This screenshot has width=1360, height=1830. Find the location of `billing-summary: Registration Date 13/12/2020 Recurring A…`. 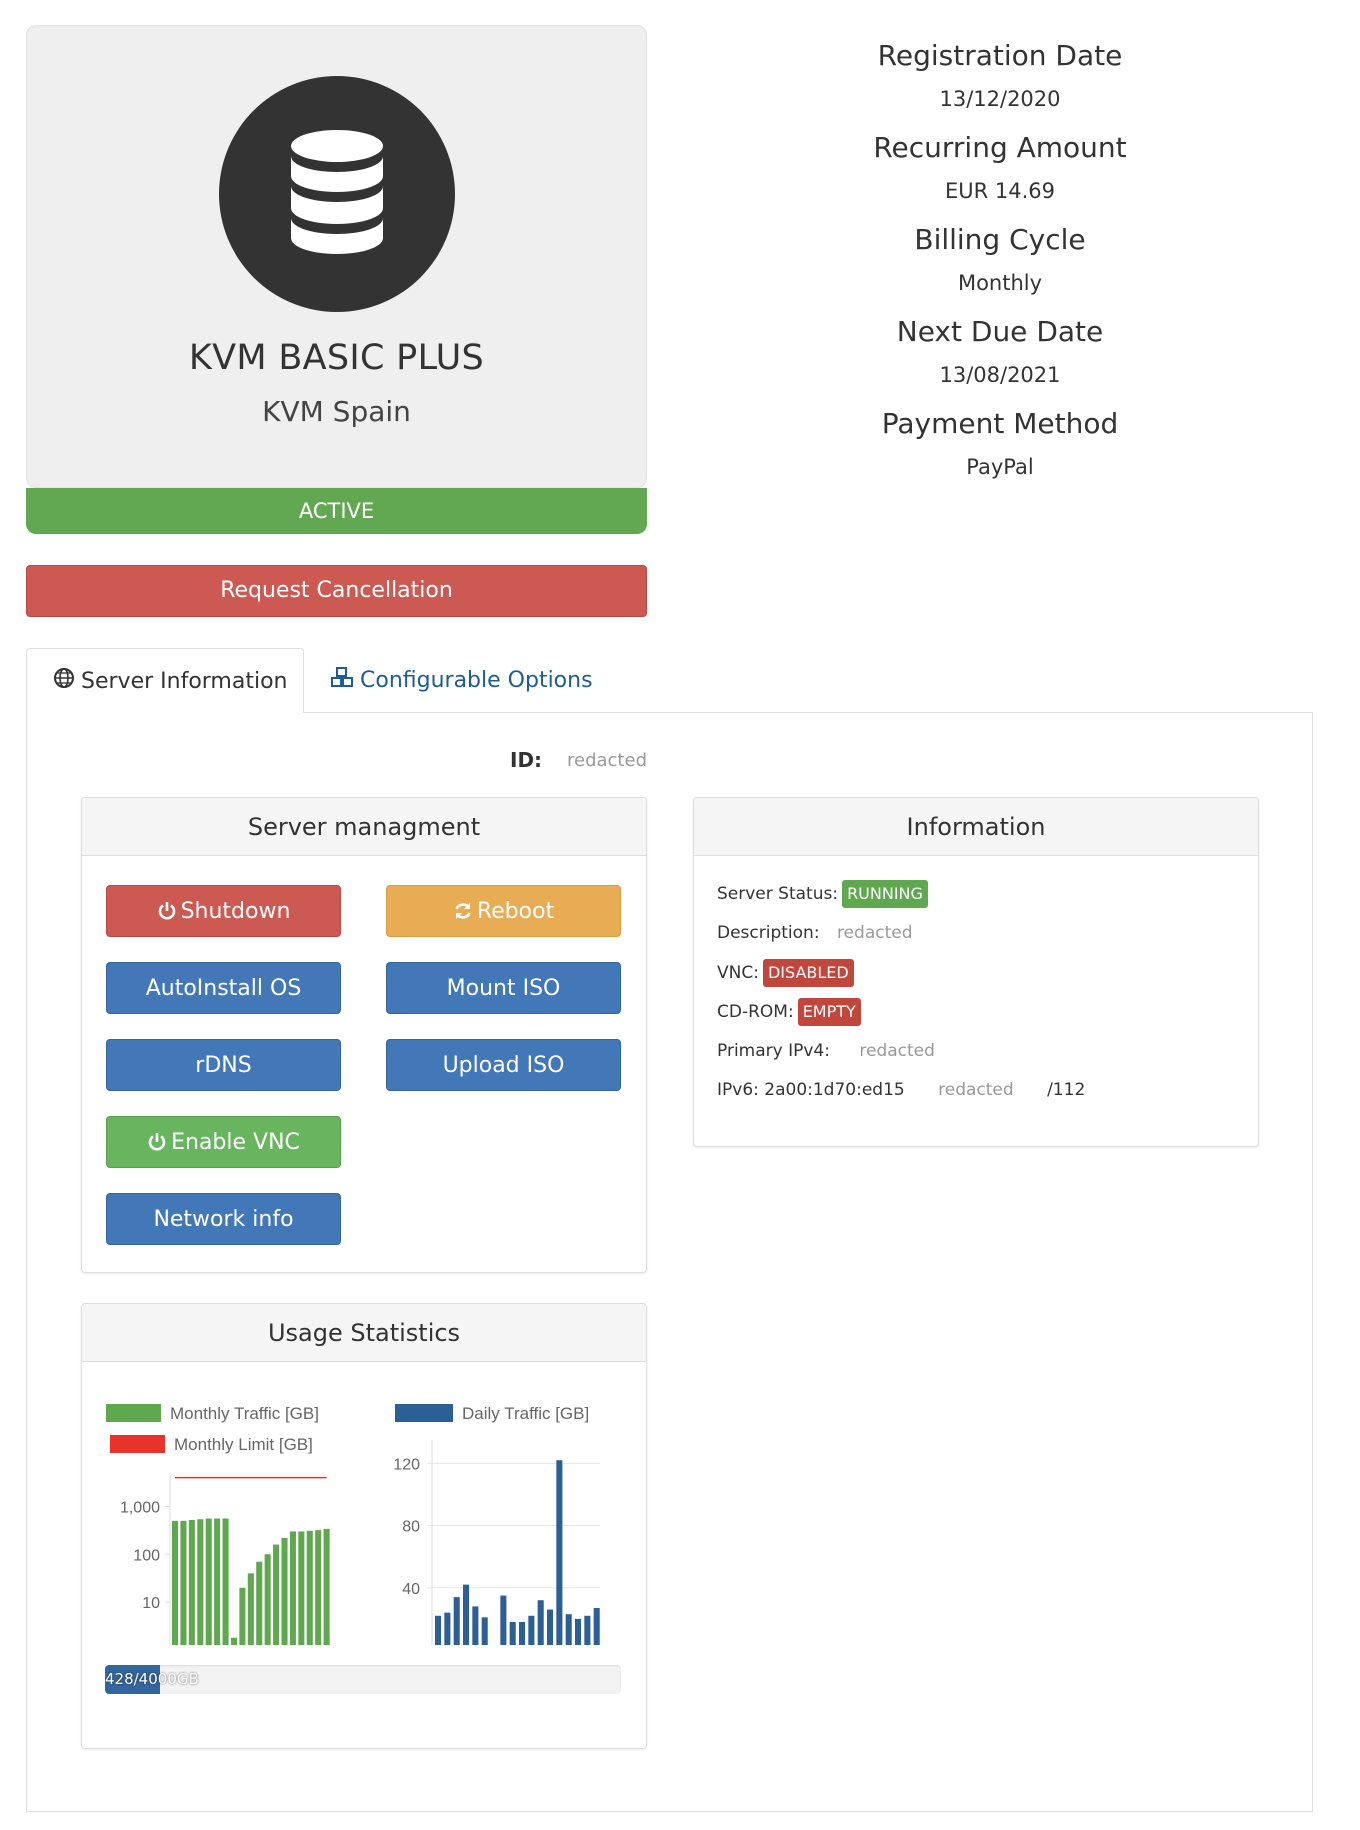

billing-summary: Registration Date 13/12/2020 Recurring A… is located at coordinates (1000, 260).